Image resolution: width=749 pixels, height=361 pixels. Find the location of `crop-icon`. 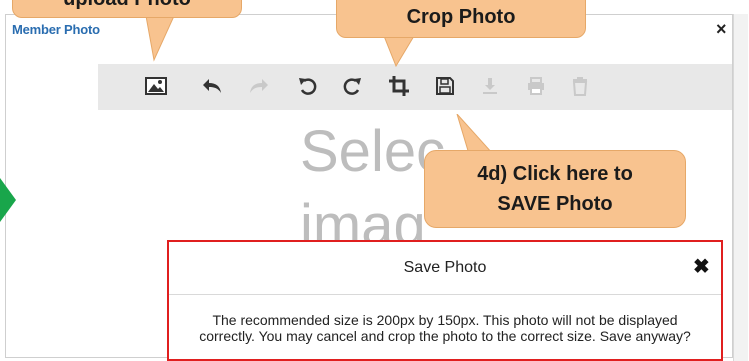

crop-icon is located at coordinates (399, 86).